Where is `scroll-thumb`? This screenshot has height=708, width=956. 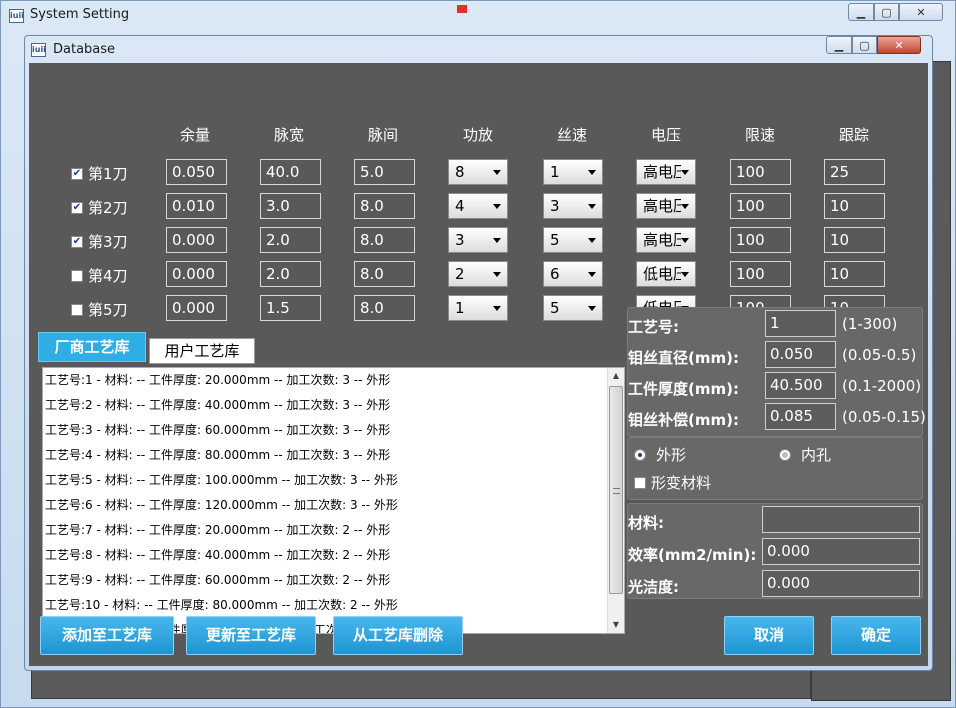
scroll-thumb is located at coordinates (616, 490).